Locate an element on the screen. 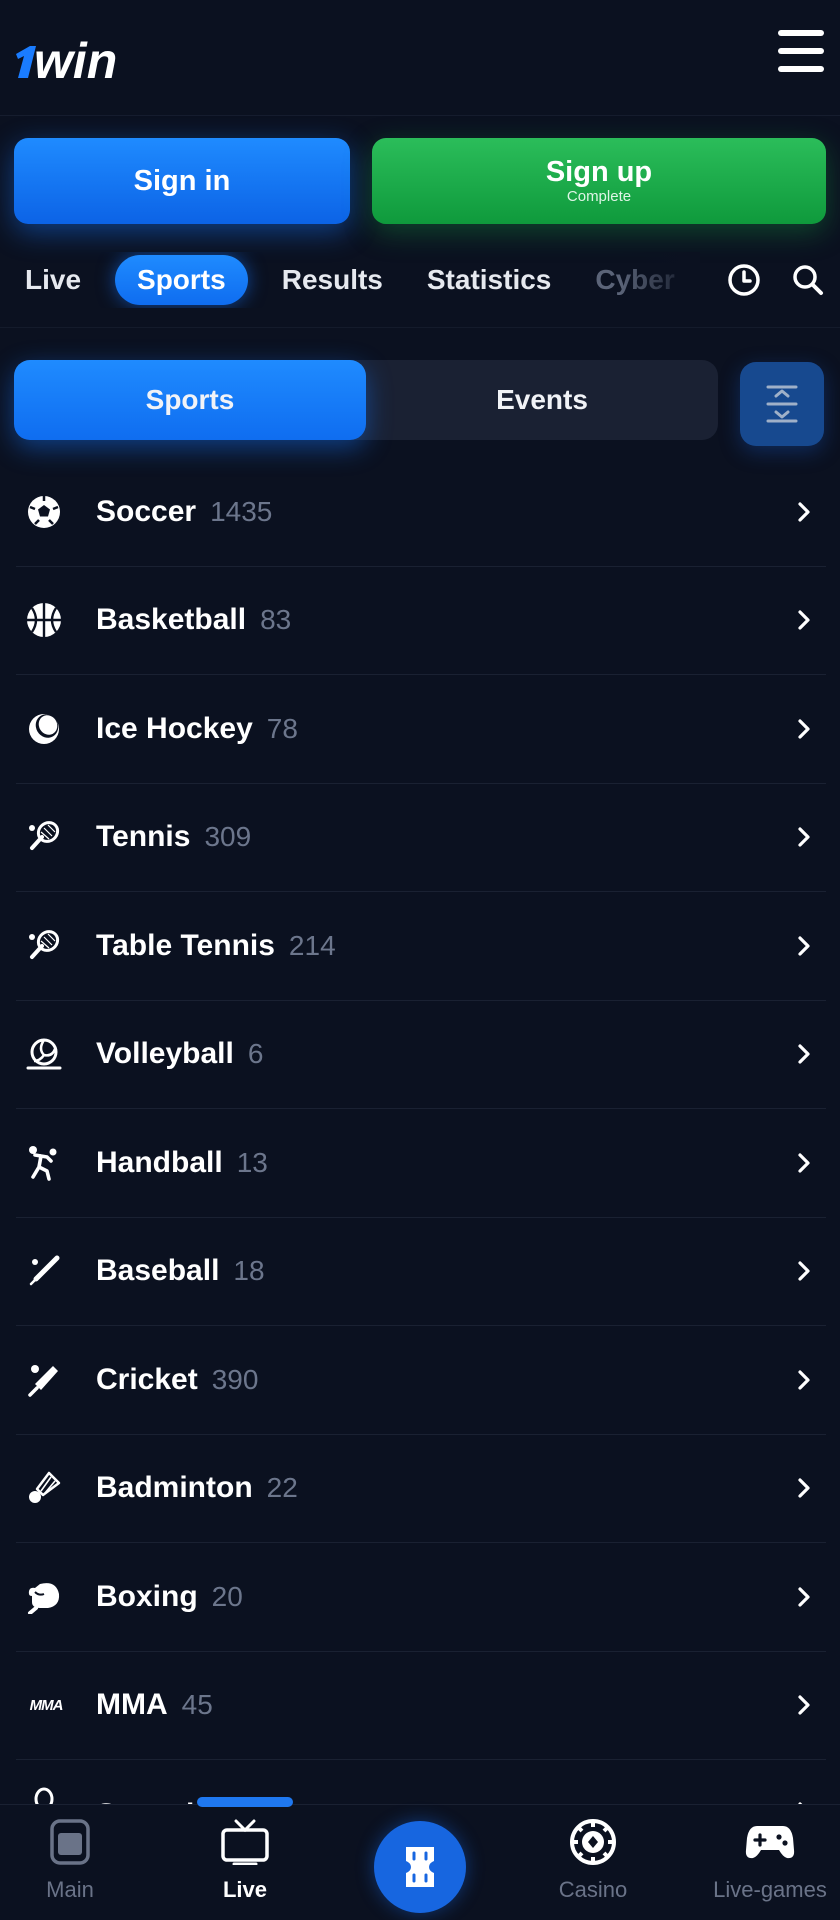 This screenshot has width=840, height=1920. bet-slip-button is located at coordinates (420, 1867).